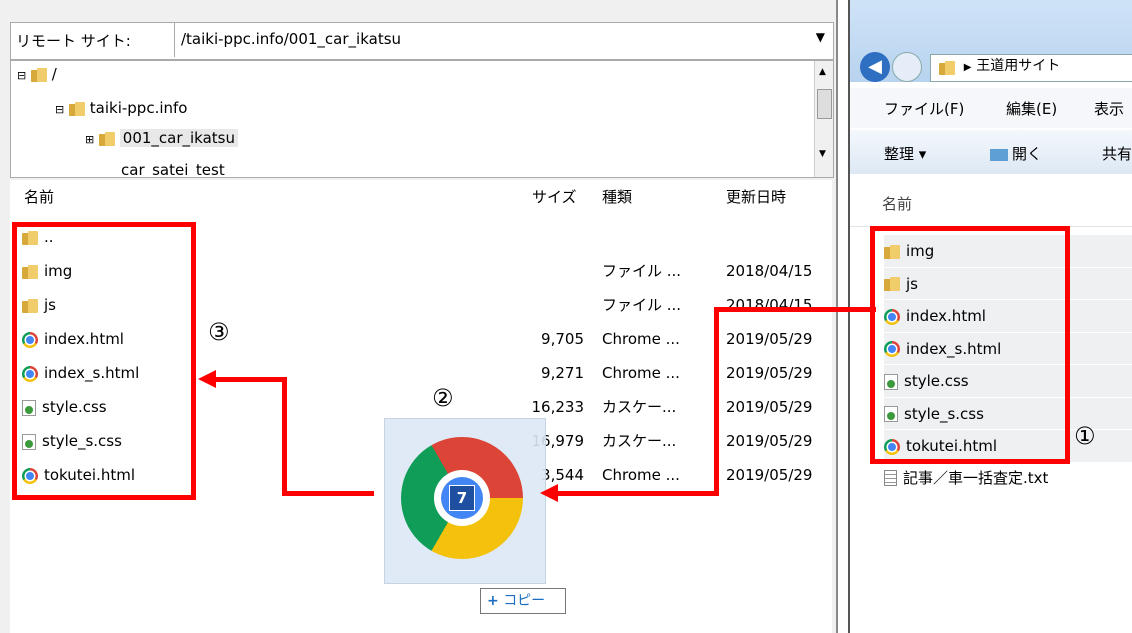  I want to click on expand-icon: ⊞, so click(89, 139).